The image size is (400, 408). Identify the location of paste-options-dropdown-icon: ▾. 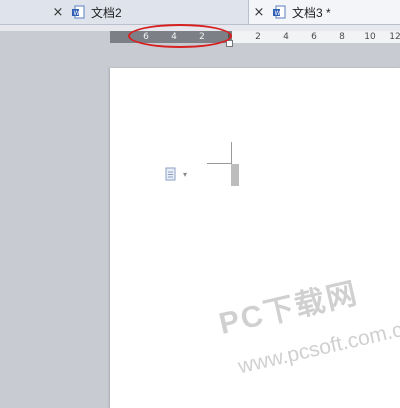
(185, 174).